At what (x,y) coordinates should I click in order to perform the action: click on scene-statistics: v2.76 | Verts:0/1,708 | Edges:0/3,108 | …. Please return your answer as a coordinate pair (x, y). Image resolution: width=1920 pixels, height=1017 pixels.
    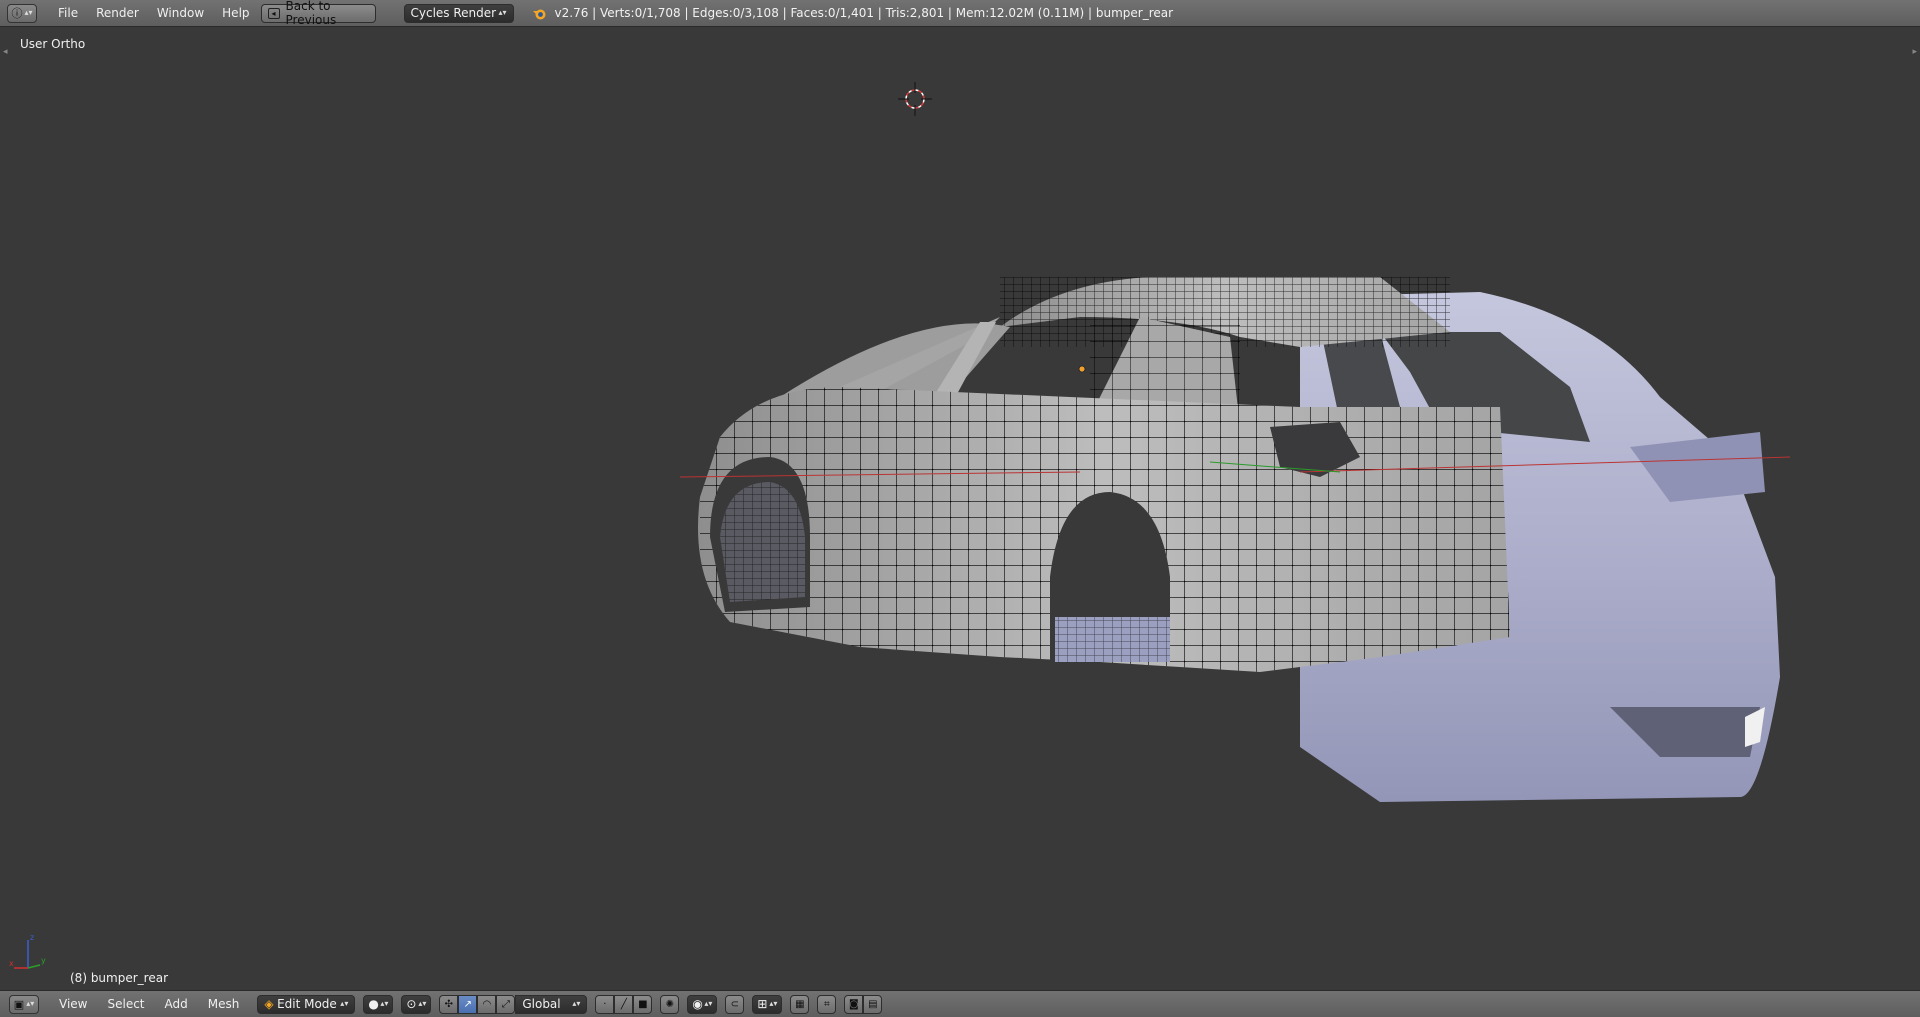
    Looking at the image, I should click on (864, 13).